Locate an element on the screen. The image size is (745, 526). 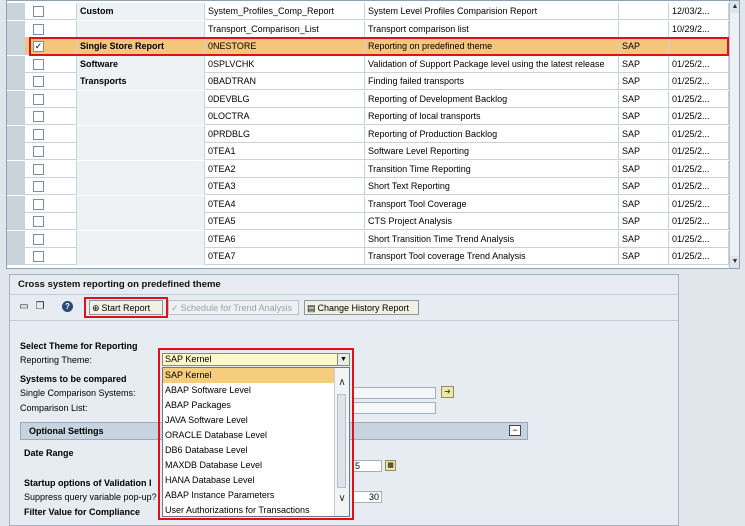
description-cell: Transition Time Reporting is located at coordinates (492, 169).